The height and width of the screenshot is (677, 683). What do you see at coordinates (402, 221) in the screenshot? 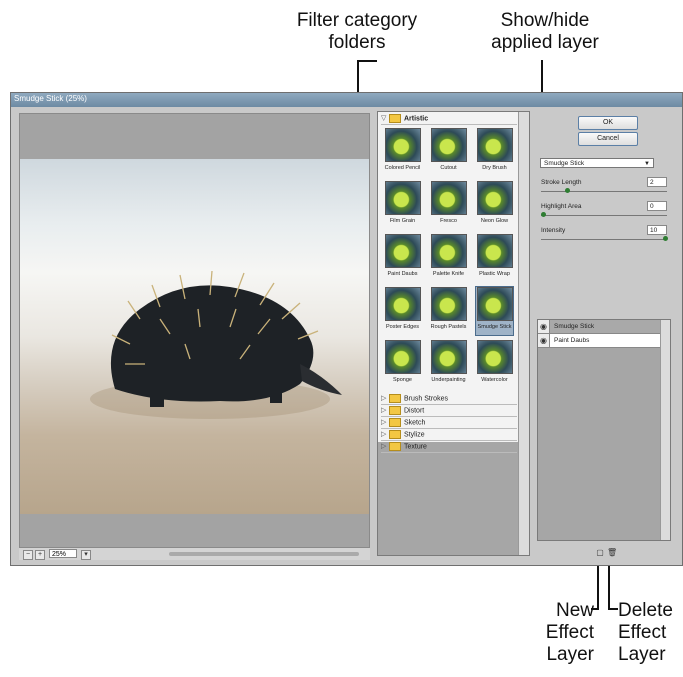
I see `filter-thumbnail-label: Film Grain` at bounding box center [402, 221].